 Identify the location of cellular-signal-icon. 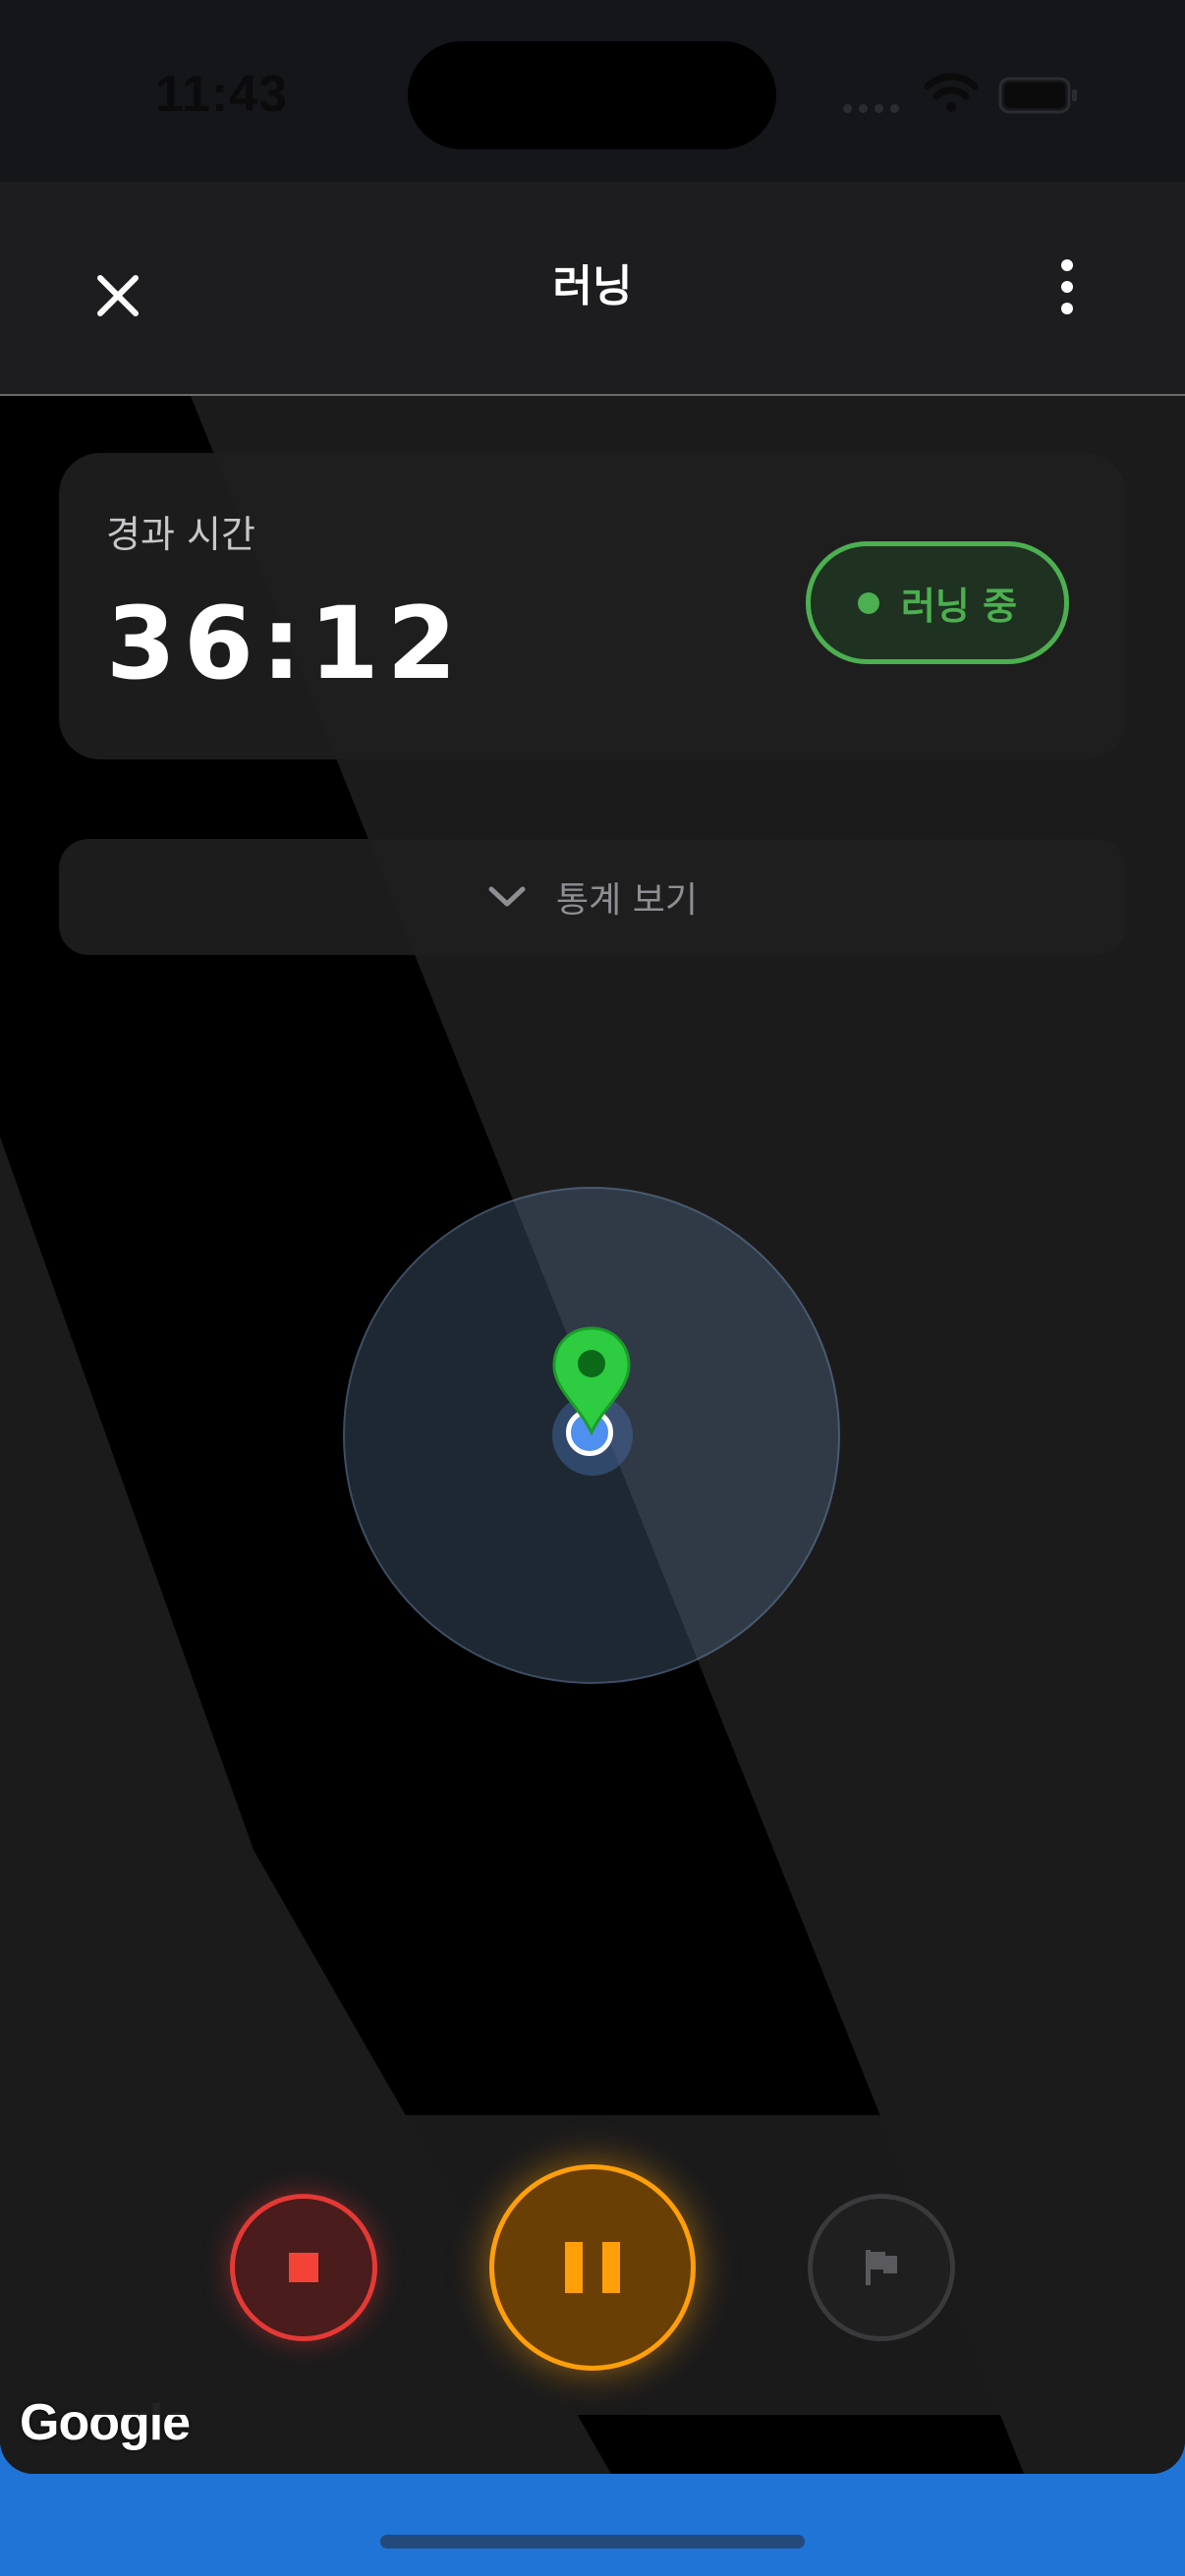
(871, 108).